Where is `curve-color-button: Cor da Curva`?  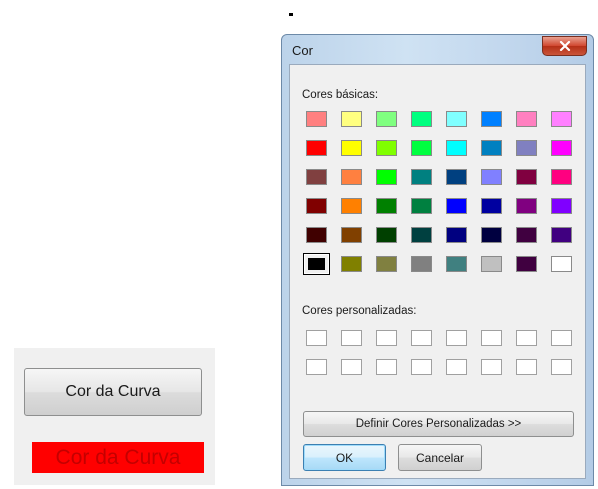 curve-color-button: Cor da Curva is located at coordinates (113, 392).